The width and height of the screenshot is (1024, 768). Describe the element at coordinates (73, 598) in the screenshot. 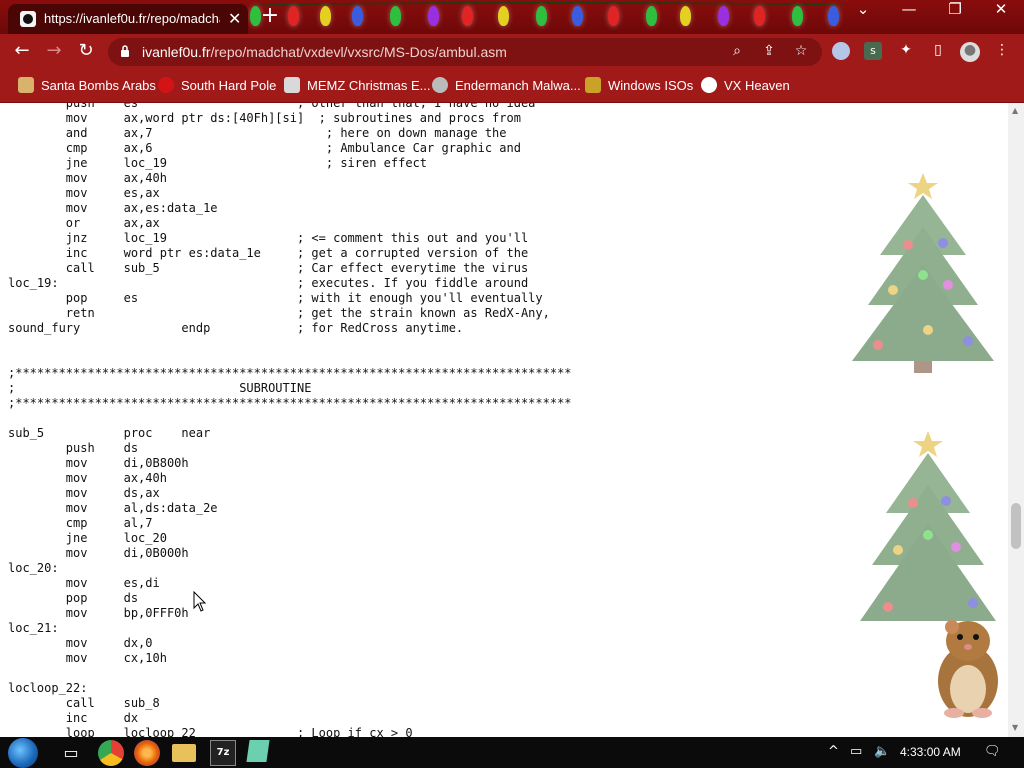

I see `code-line: pop ds` at that location.